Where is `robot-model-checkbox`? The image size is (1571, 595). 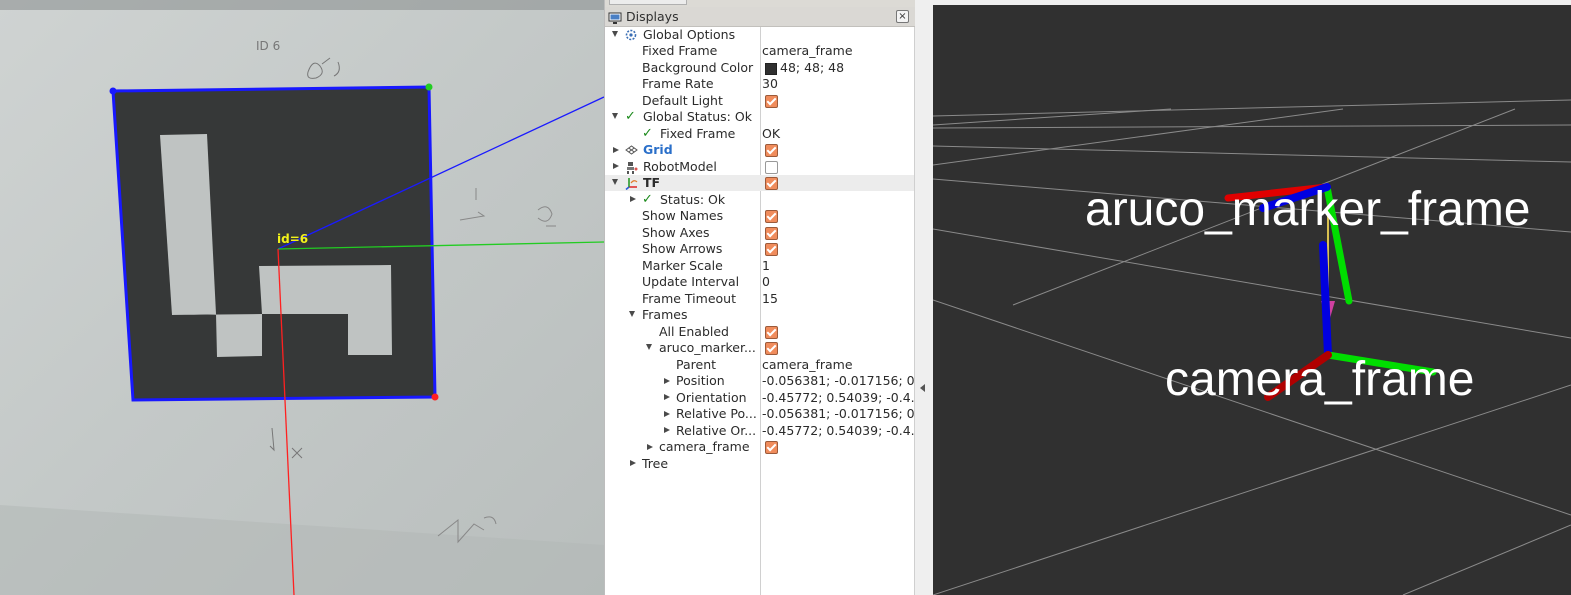 robot-model-checkbox is located at coordinates (771, 167).